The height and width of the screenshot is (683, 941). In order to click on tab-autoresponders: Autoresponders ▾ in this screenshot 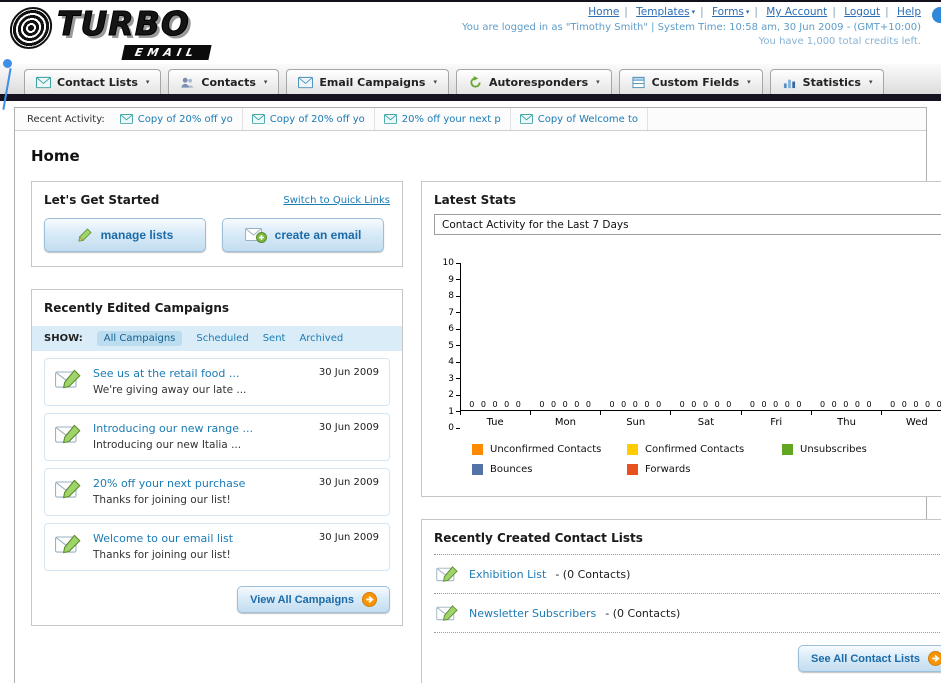, I will do `click(533, 81)`.